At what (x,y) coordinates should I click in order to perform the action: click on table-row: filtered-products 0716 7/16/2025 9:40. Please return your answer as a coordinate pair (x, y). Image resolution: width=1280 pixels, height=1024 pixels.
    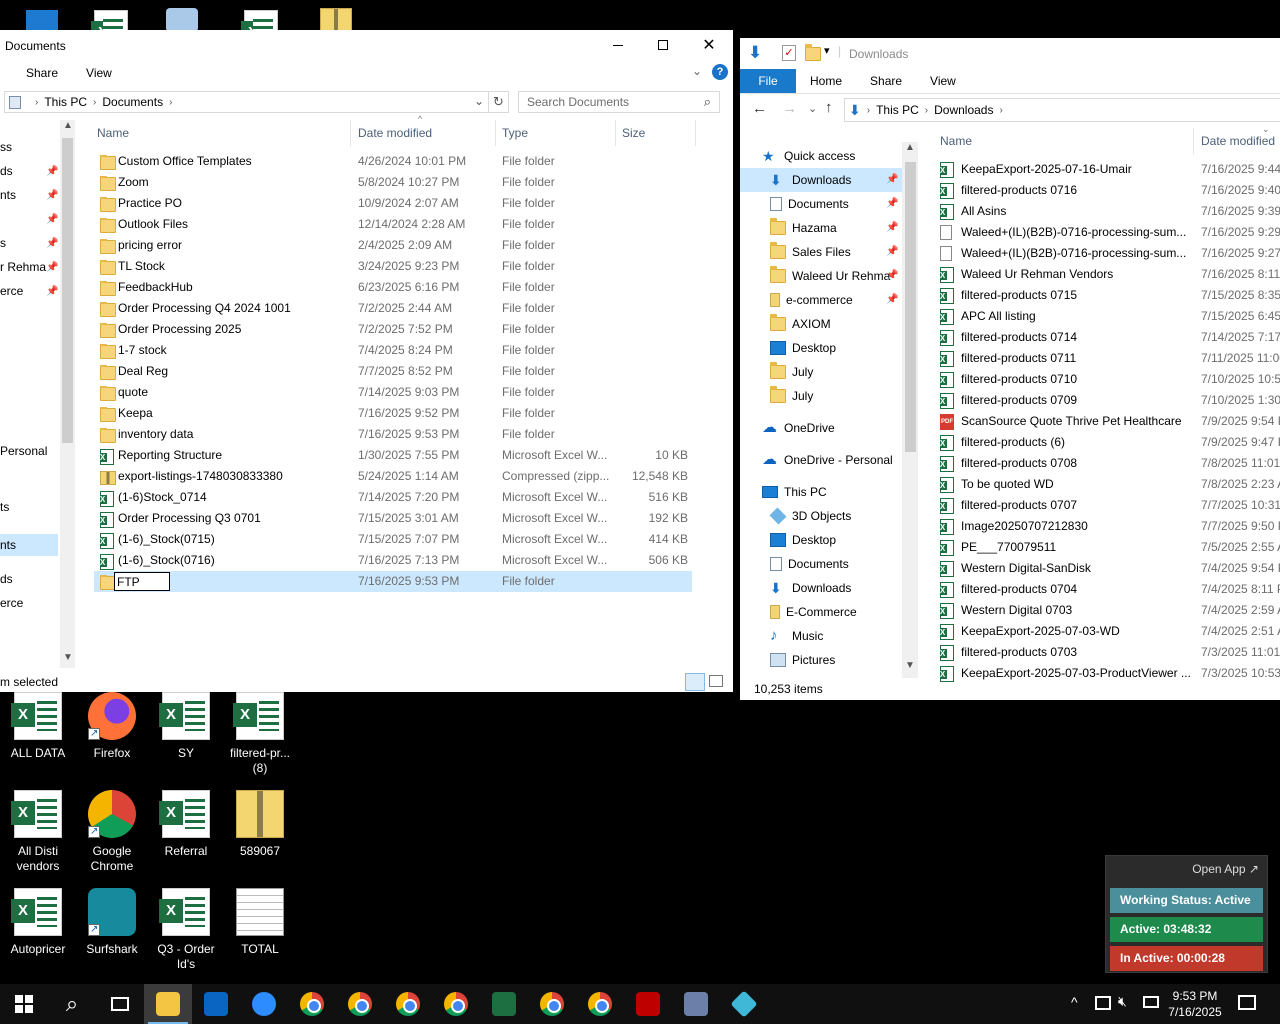
    Looking at the image, I should click on (1108, 190).